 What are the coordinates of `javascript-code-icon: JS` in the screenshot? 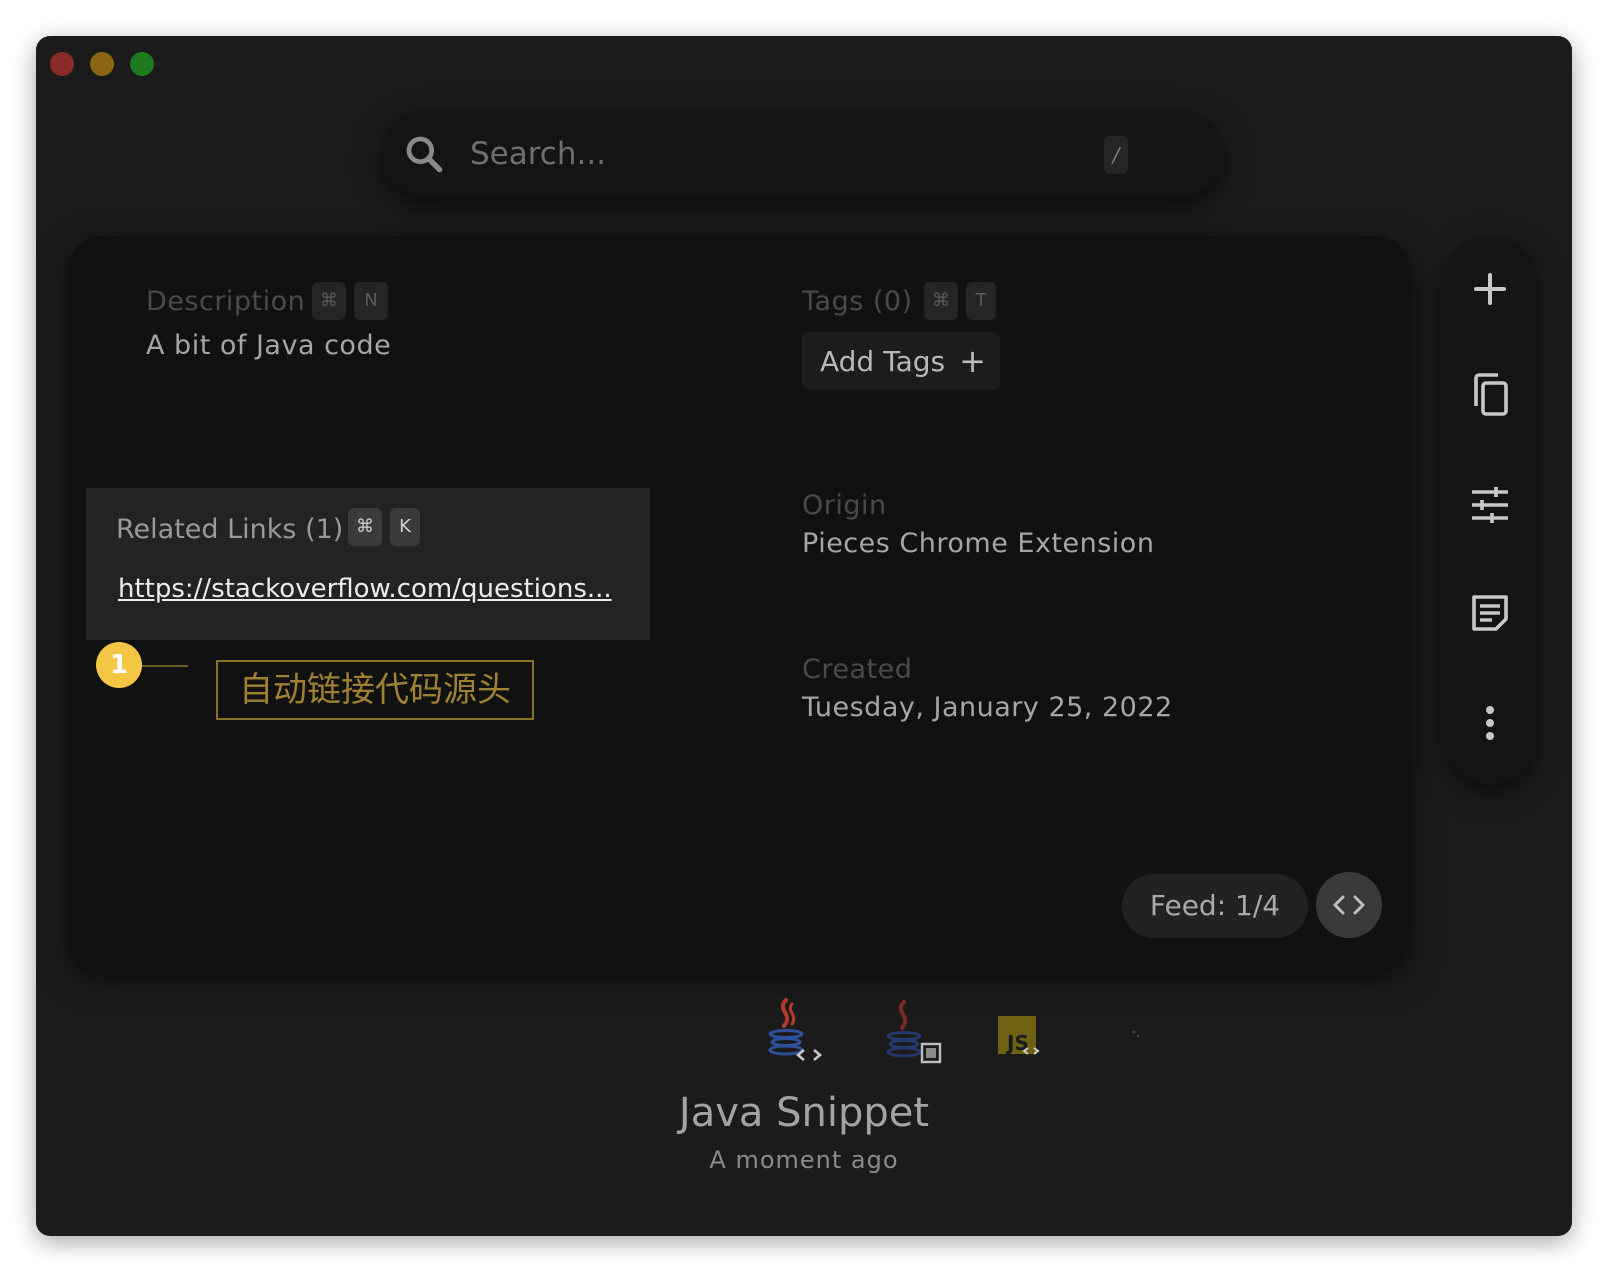 It's located at (1019, 1035).